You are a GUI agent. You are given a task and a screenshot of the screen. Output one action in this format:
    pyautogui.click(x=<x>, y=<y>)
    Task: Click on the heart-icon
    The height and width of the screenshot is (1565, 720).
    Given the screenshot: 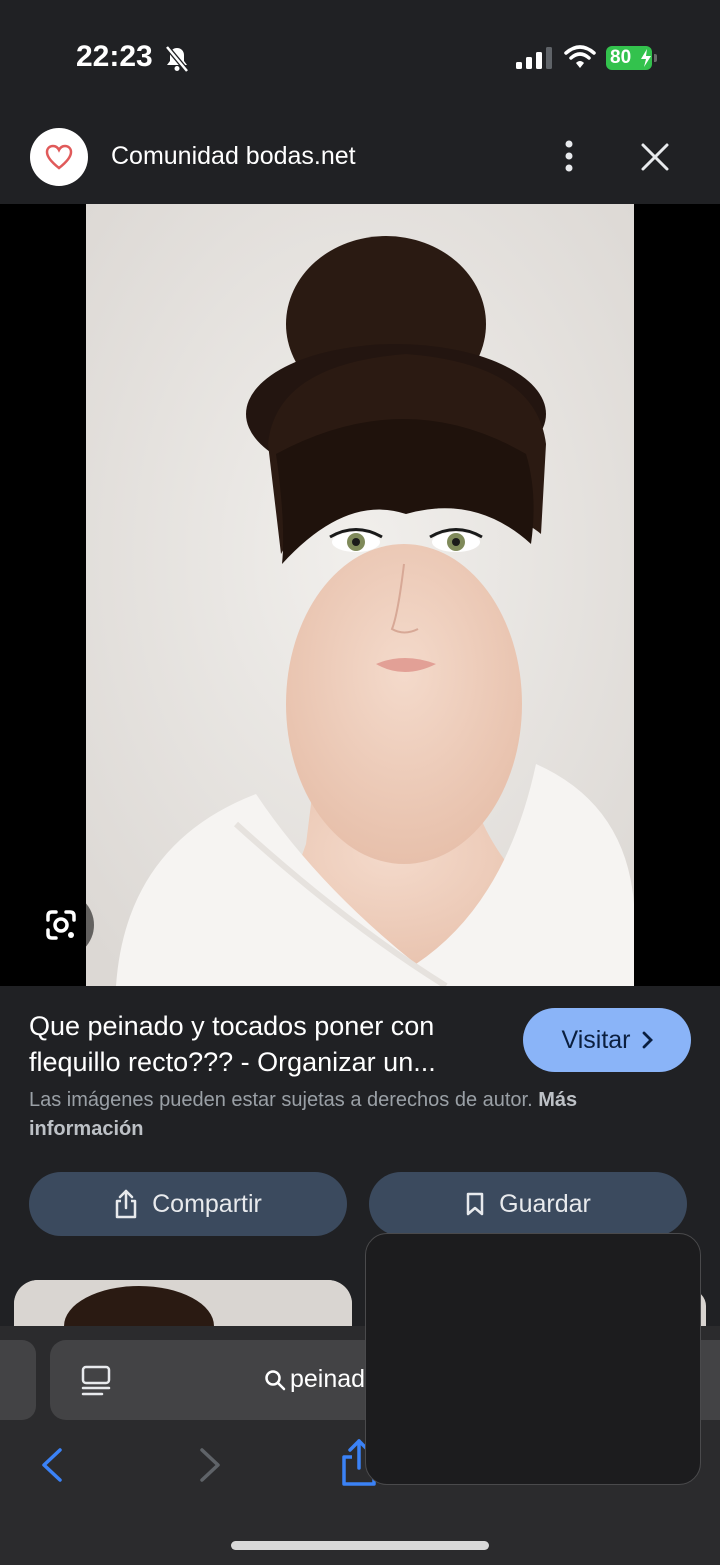 What is the action you would take?
    pyautogui.click(x=59, y=157)
    